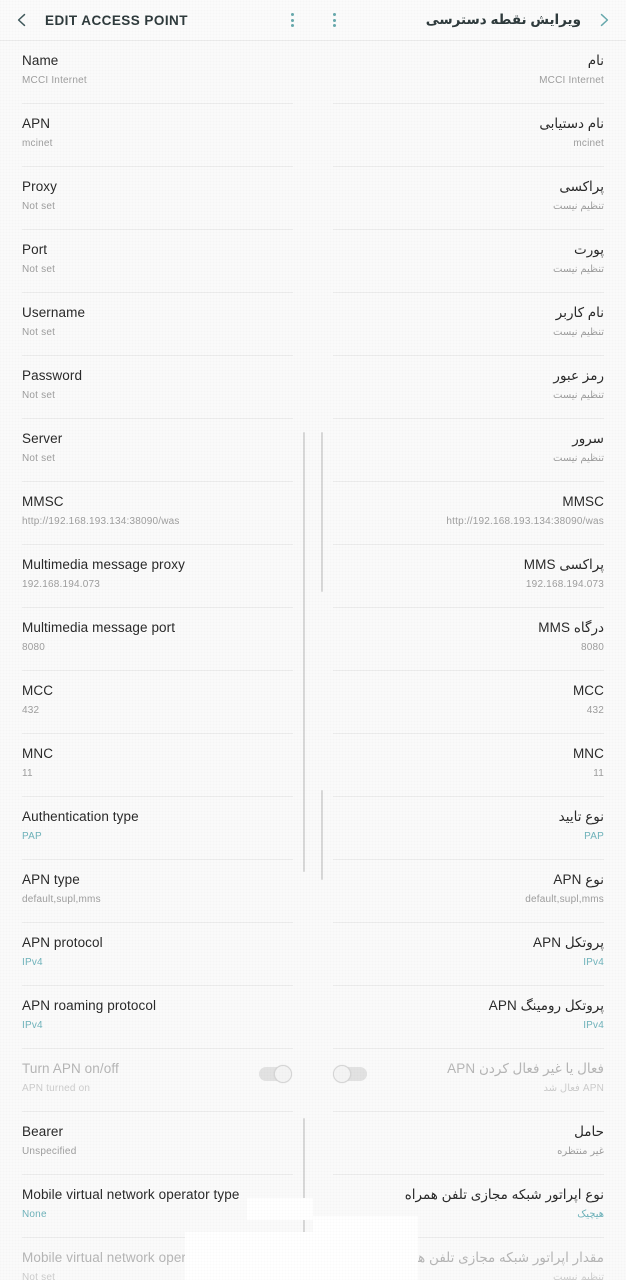 This screenshot has height=1280, width=626. Describe the element at coordinates (62, 942) in the screenshot. I see `settings-row-label: APN protocol` at that location.